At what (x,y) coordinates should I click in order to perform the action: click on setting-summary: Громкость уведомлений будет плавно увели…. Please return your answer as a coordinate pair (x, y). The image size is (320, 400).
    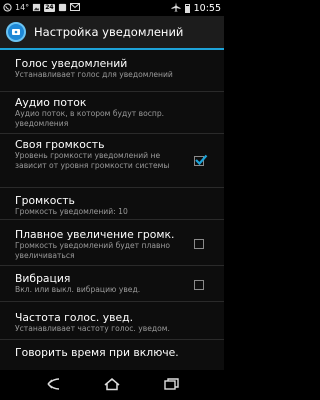
    Looking at the image, I should click on (93, 250).